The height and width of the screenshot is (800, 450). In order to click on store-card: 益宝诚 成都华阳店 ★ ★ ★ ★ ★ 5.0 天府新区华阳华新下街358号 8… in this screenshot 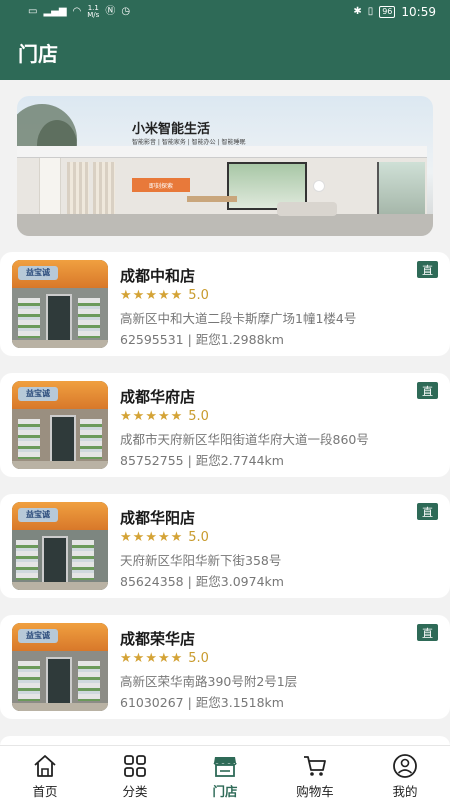, I will do `click(225, 546)`.